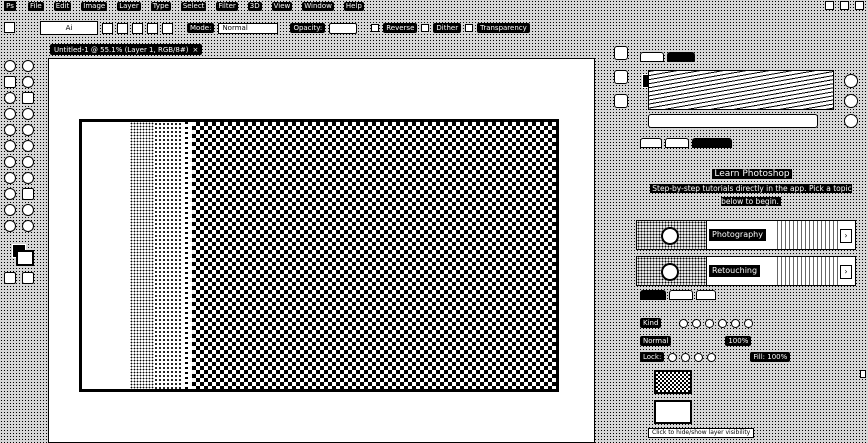  Describe the element at coordinates (469, 28) in the screenshot. I see `transparency-checkbox` at that location.